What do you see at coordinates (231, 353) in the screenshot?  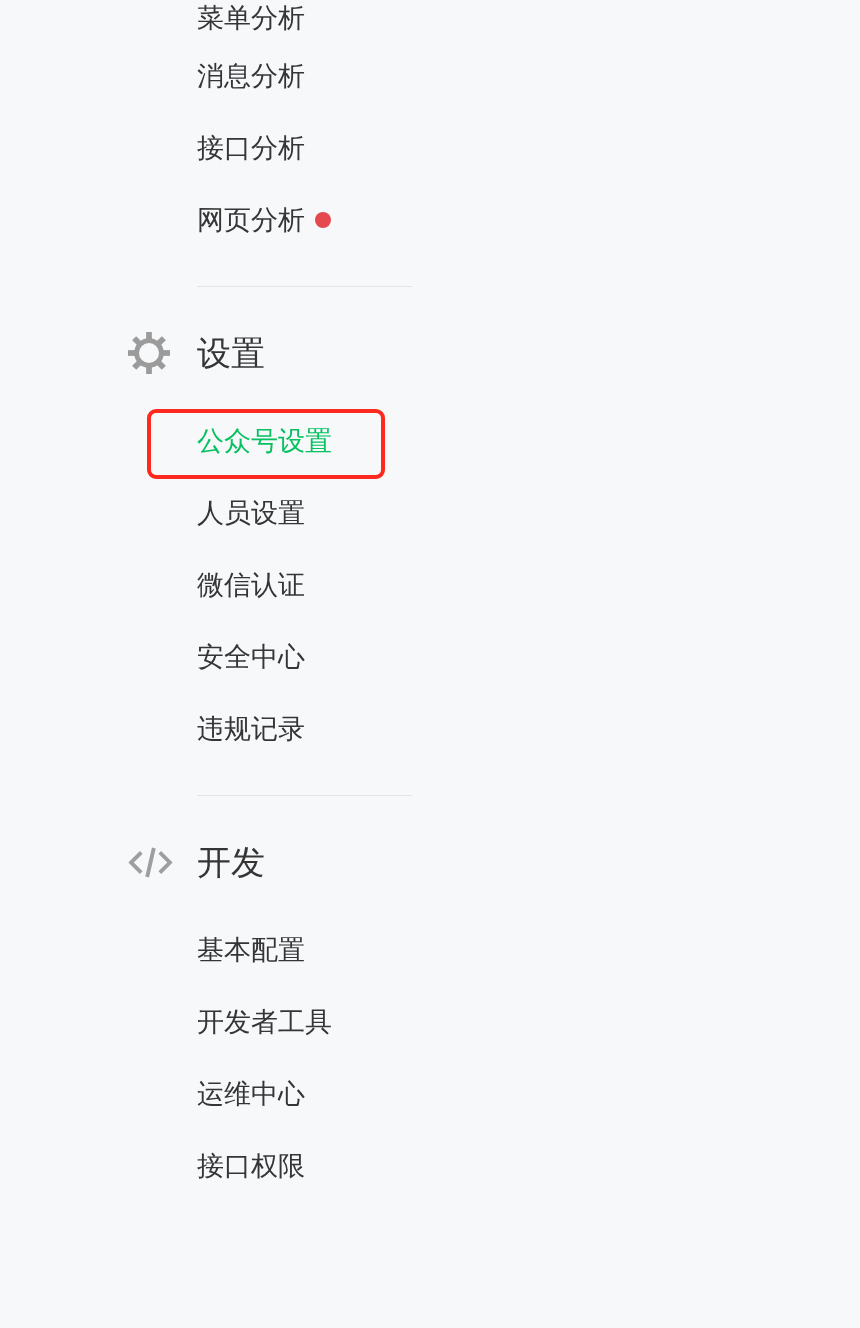 I see `section-title: 设置` at bounding box center [231, 353].